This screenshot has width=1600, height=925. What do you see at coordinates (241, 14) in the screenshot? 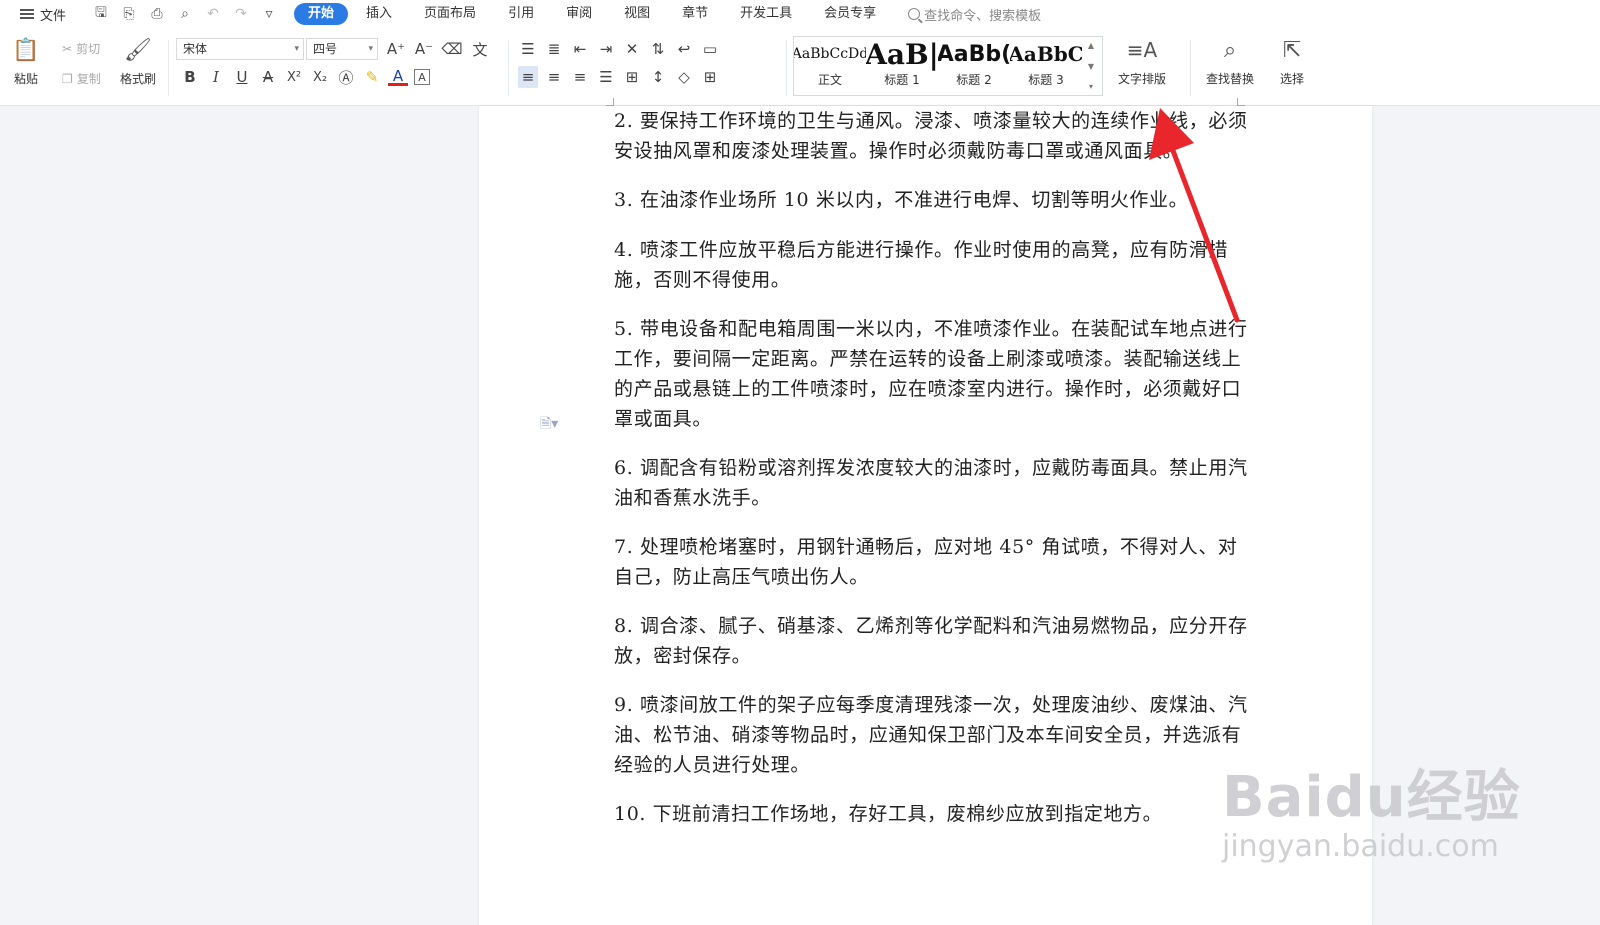
I see `redo-icon: ↷` at bounding box center [241, 14].